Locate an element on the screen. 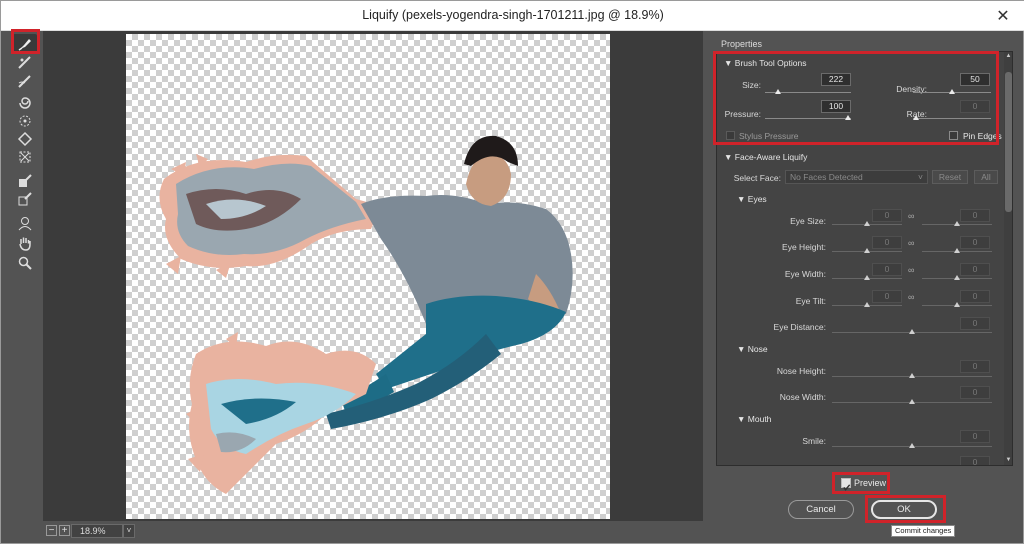 Image resolution: width=1024 pixels, height=544 pixels. scrollbar-thumb is located at coordinates (1008, 142).